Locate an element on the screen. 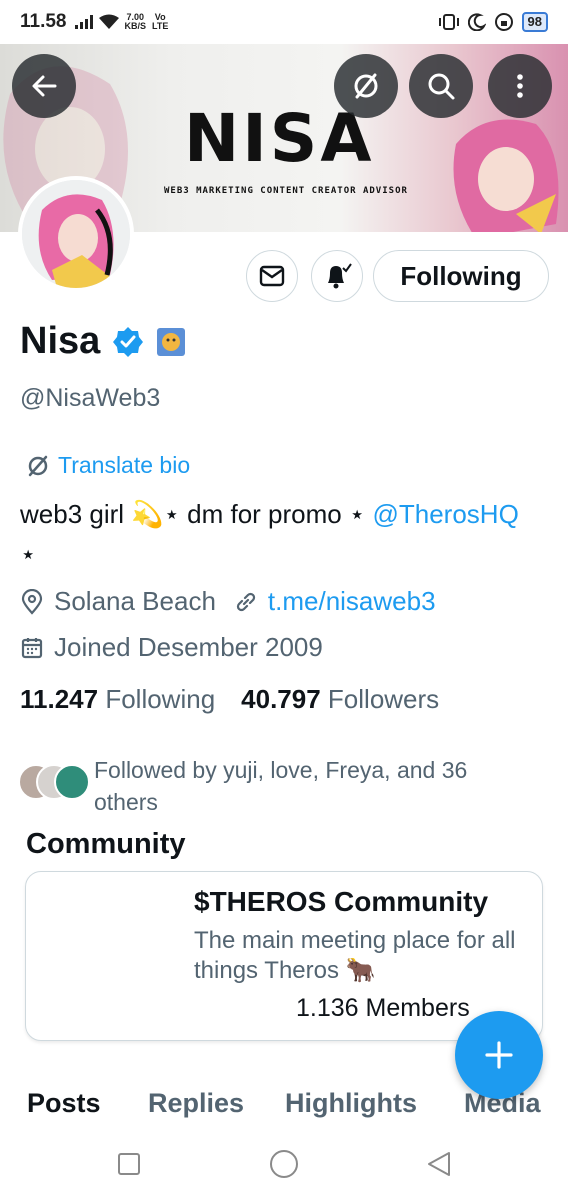 This screenshot has width=568, height=1199. followed-by-avatars is located at coordinates (56, 779).